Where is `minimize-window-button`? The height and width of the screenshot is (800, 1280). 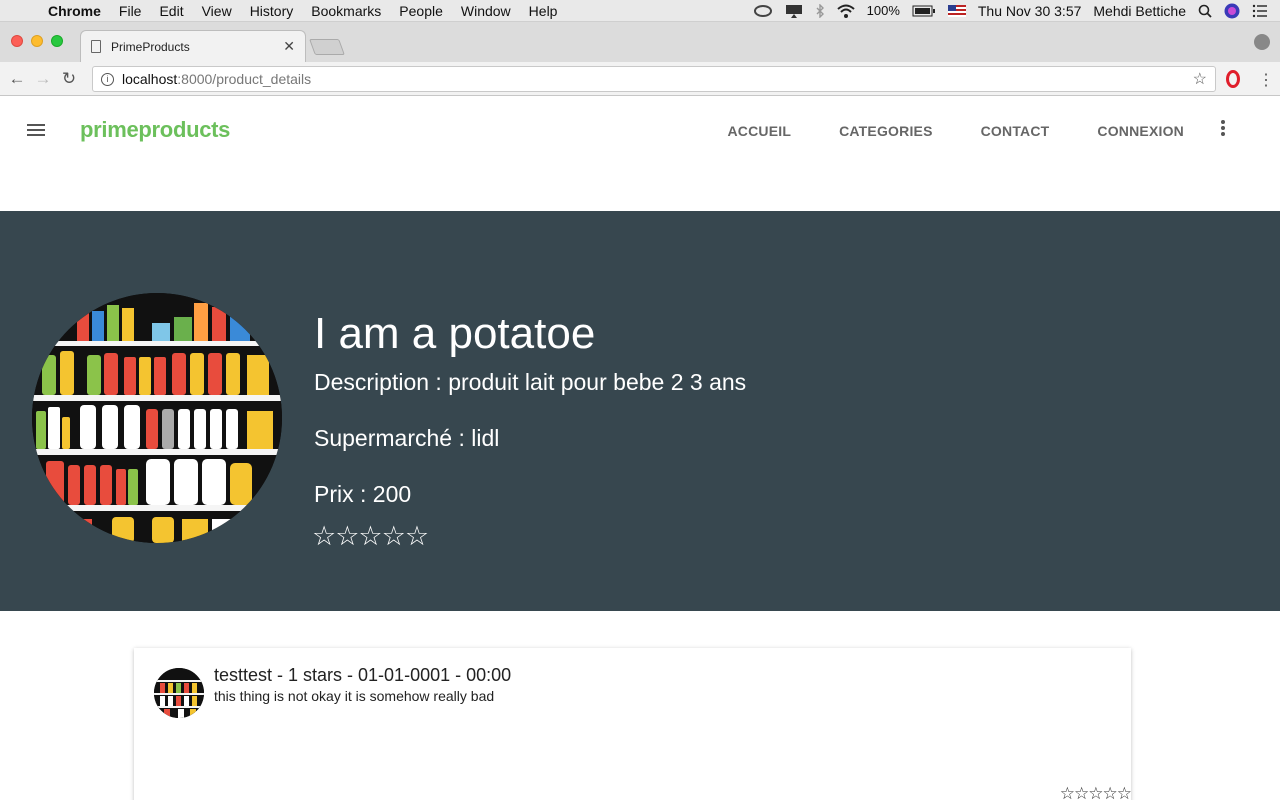
minimize-window-button is located at coordinates (37, 41).